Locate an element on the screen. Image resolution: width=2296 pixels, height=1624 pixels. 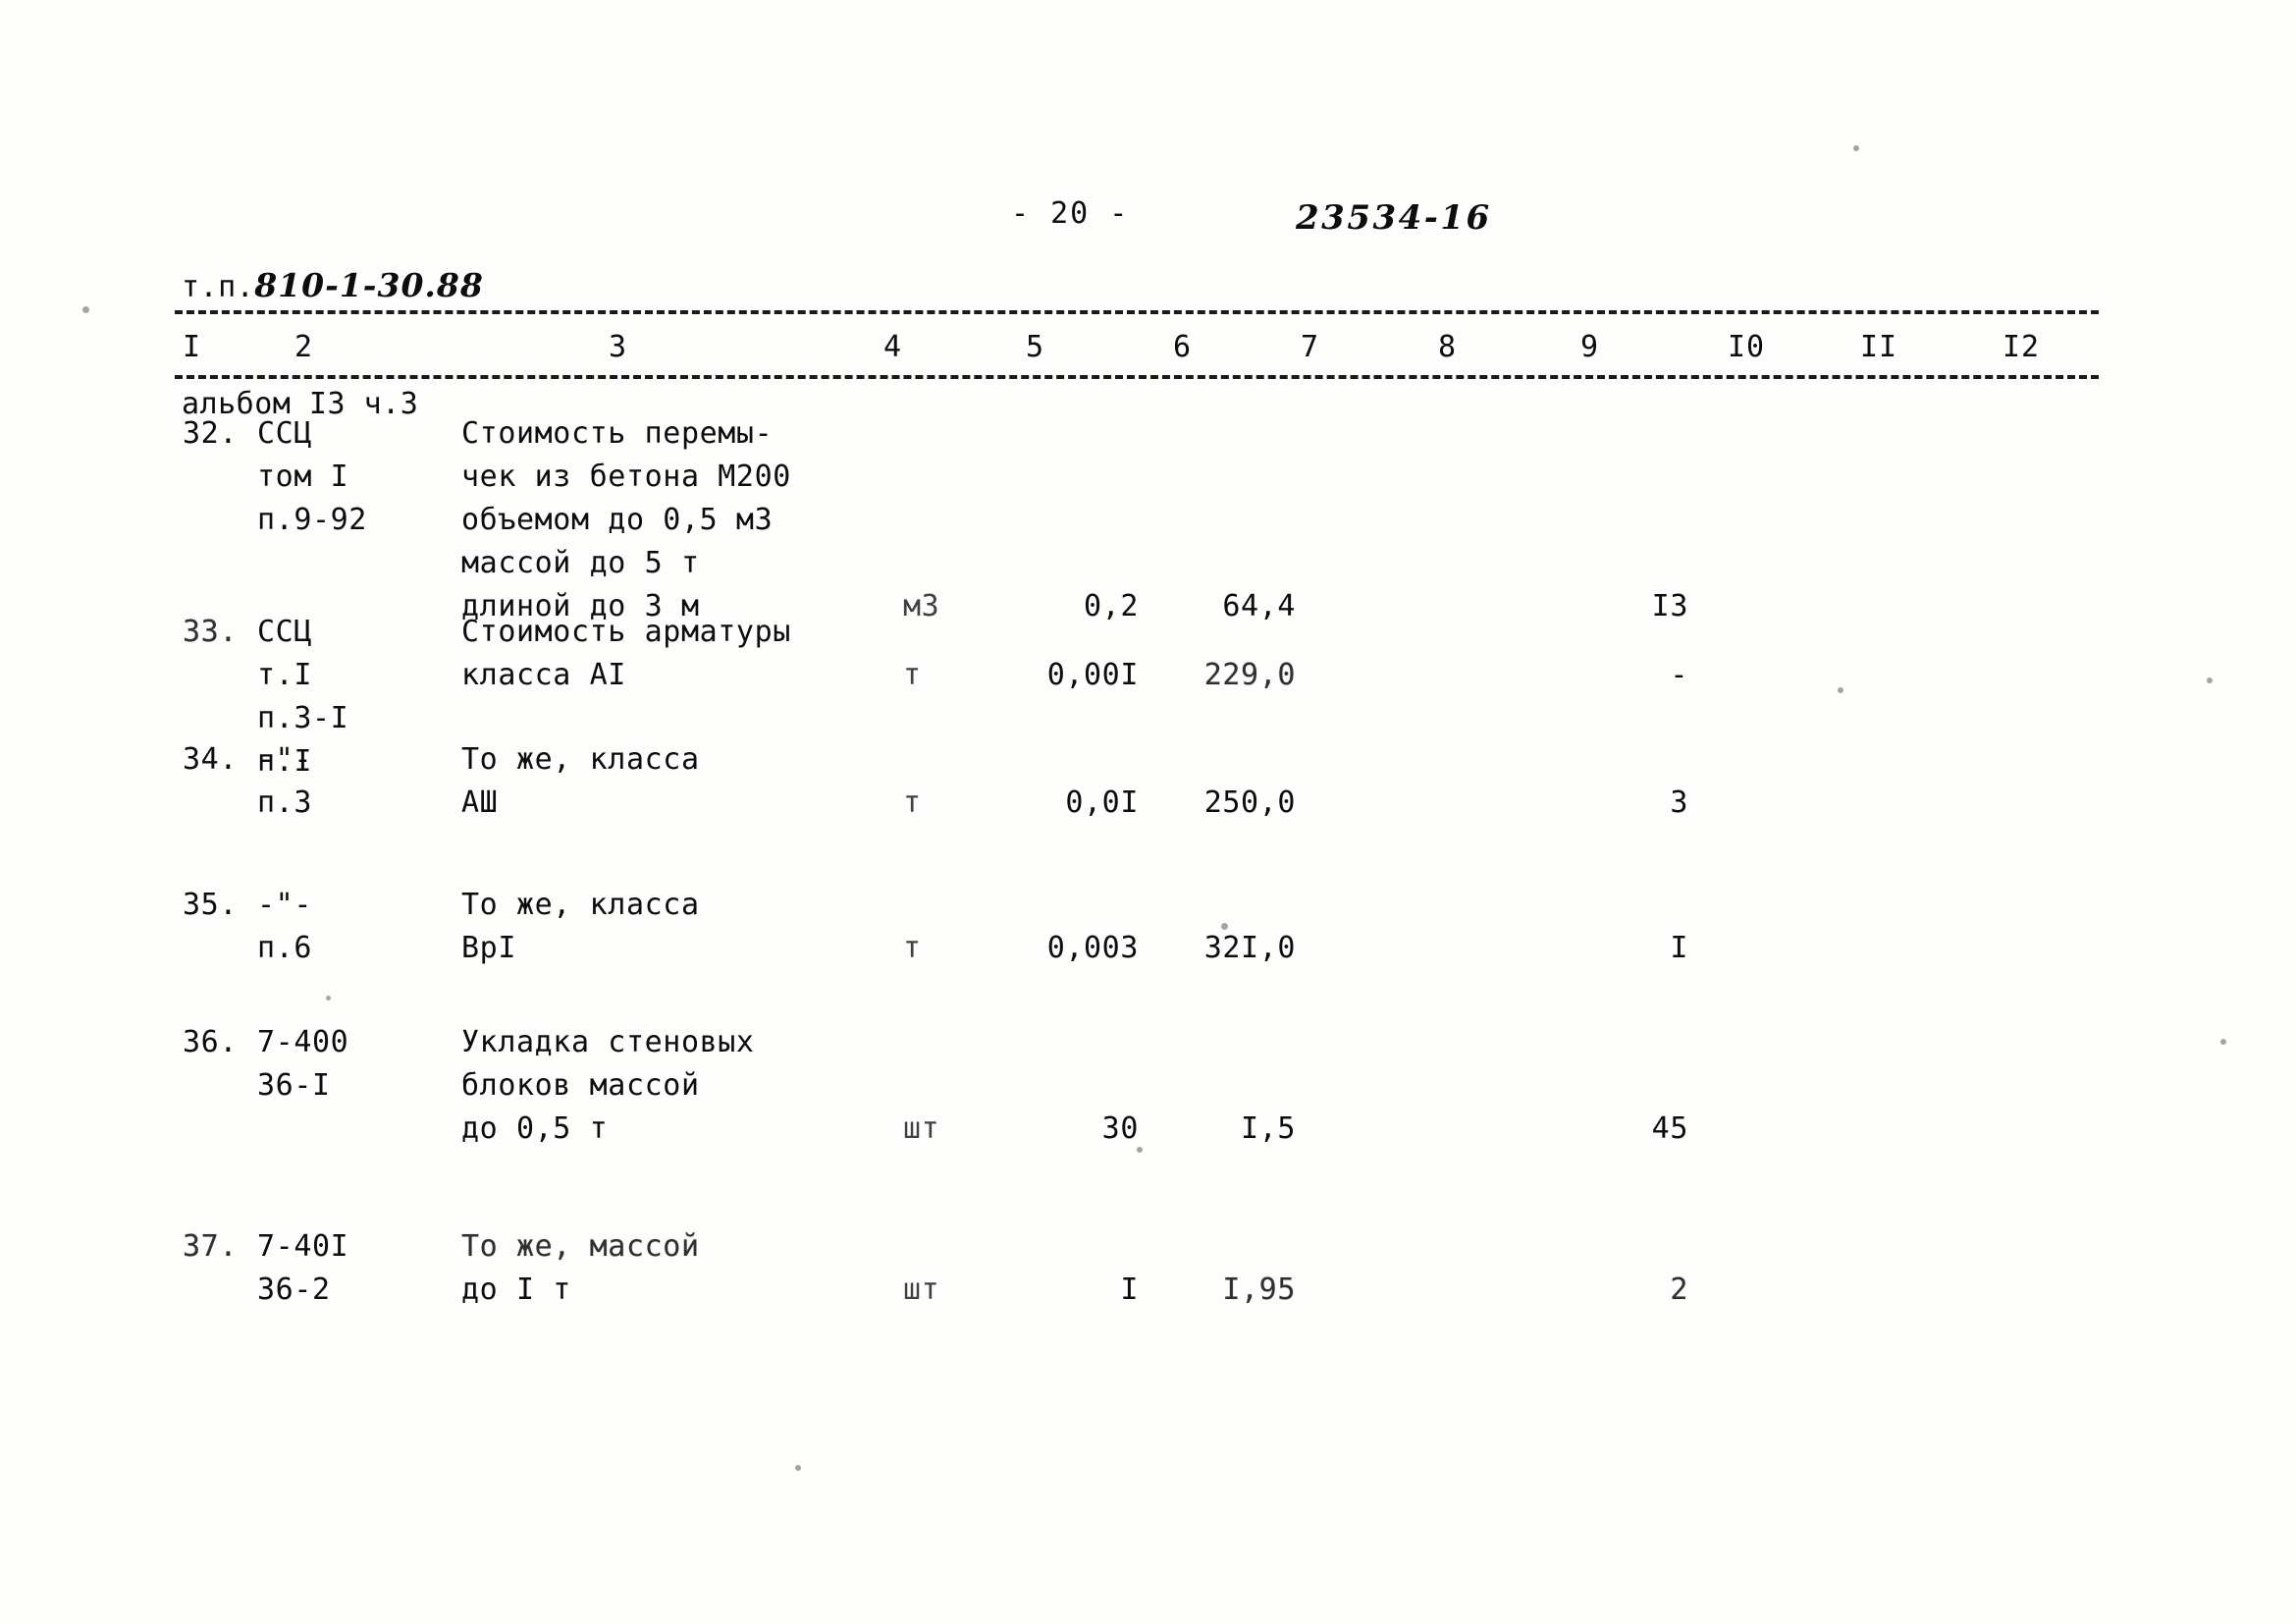
column-header-1: I is located at coordinates (192, 347).